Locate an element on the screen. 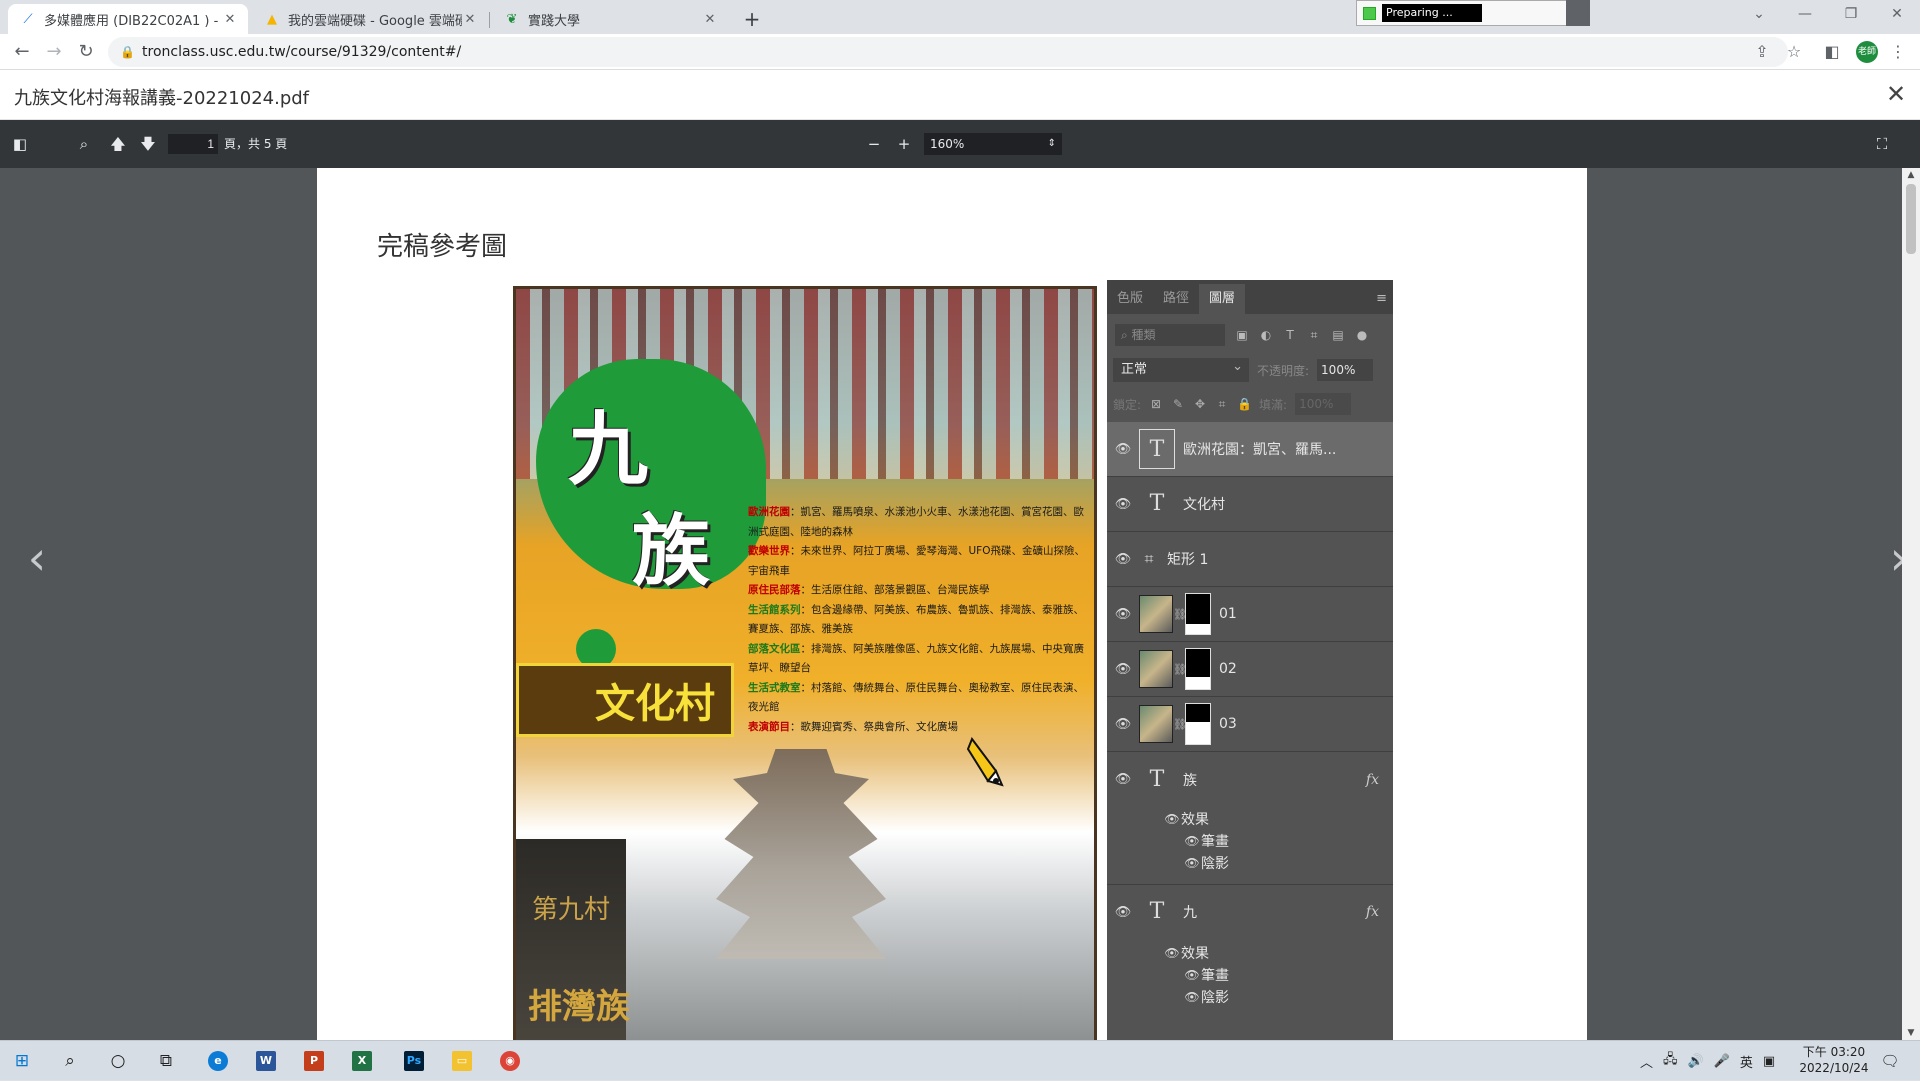 Image resolution: width=1920 pixels, height=1081 pixels. type-filter-icon: T is located at coordinates (1290, 335).